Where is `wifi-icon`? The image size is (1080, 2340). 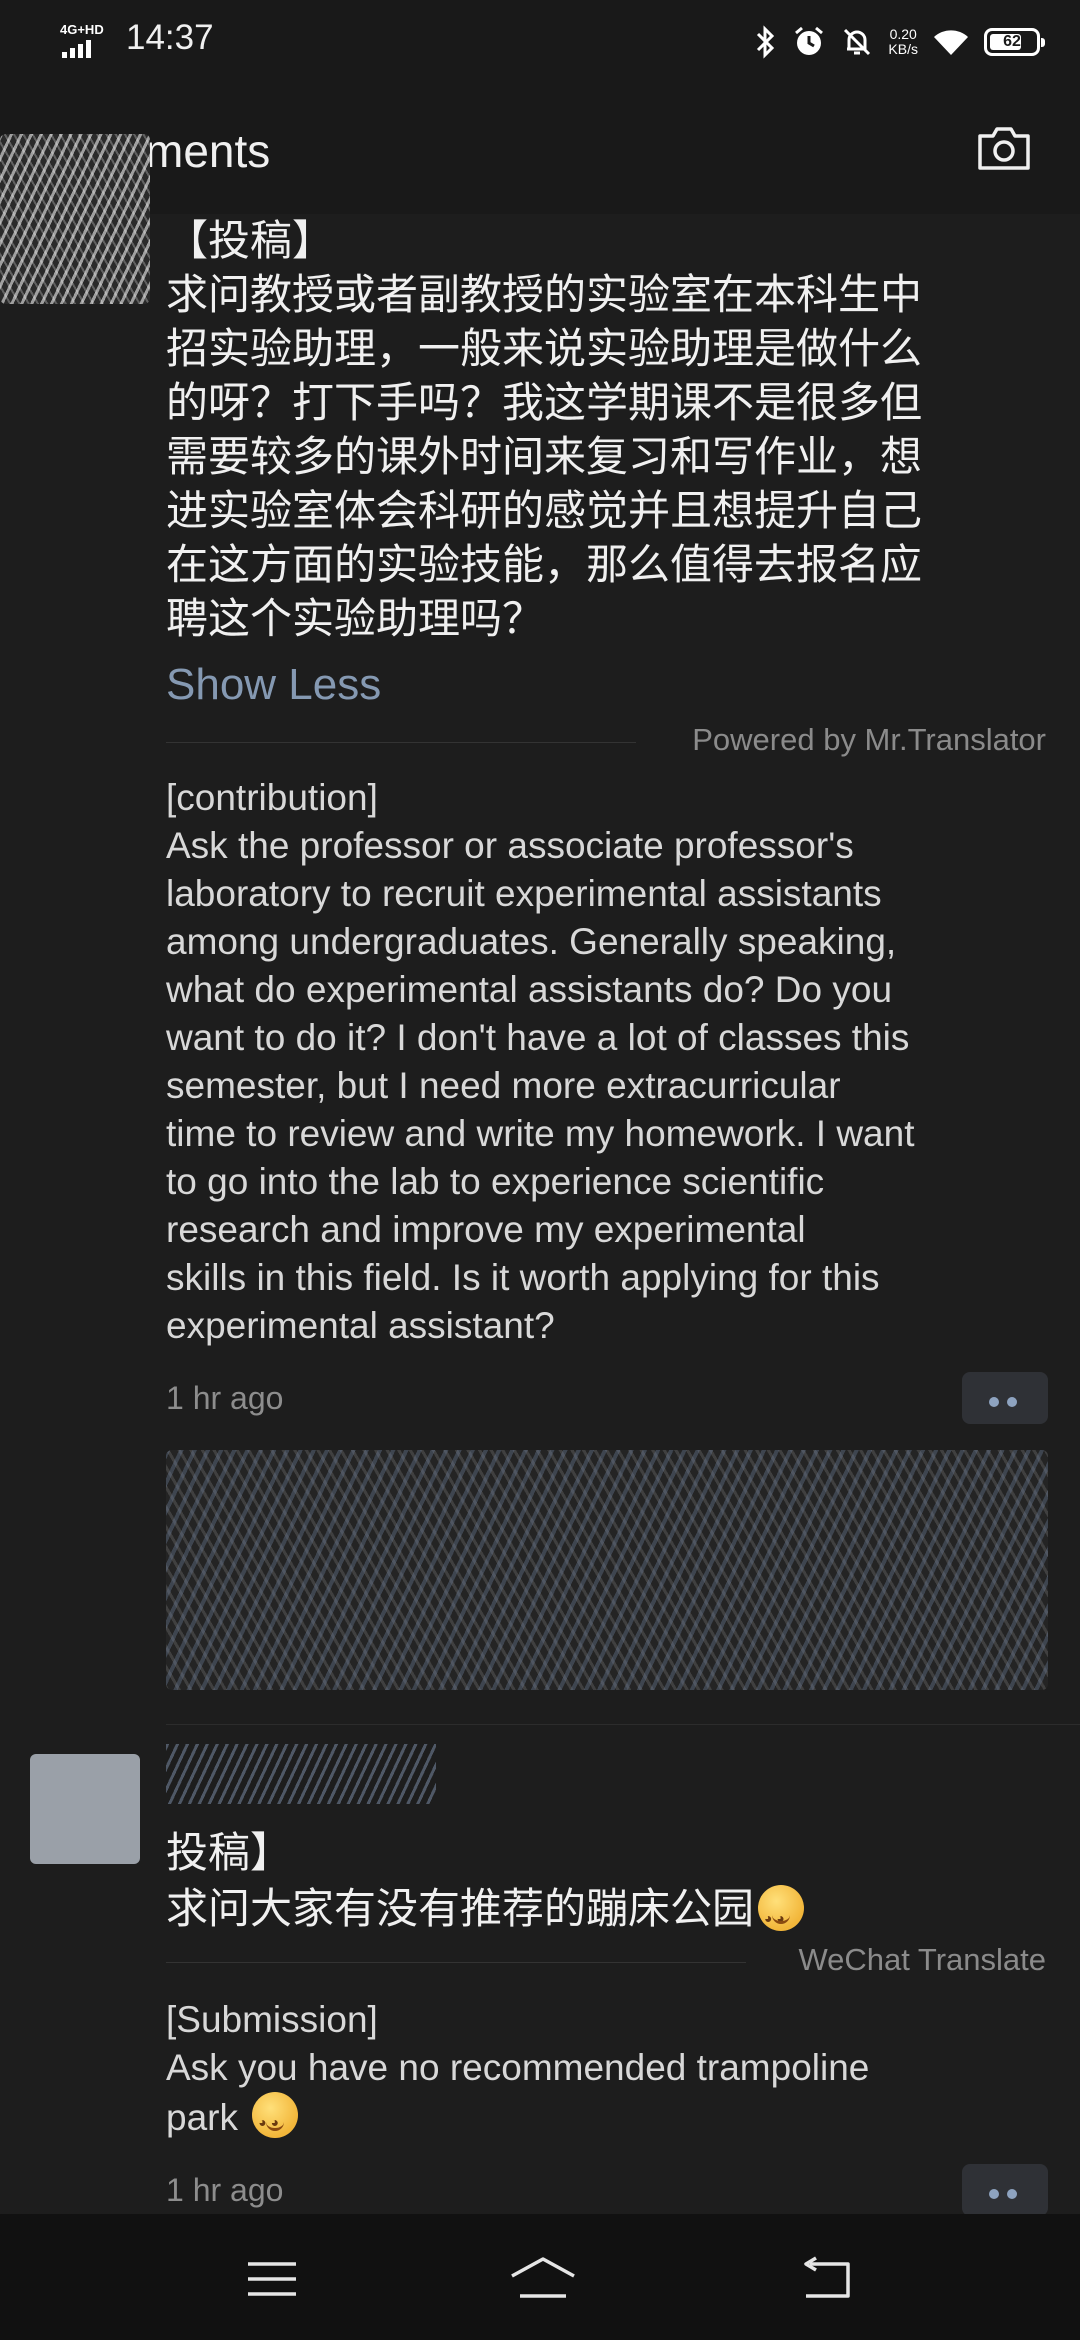 wifi-icon is located at coordinates (951, 42).